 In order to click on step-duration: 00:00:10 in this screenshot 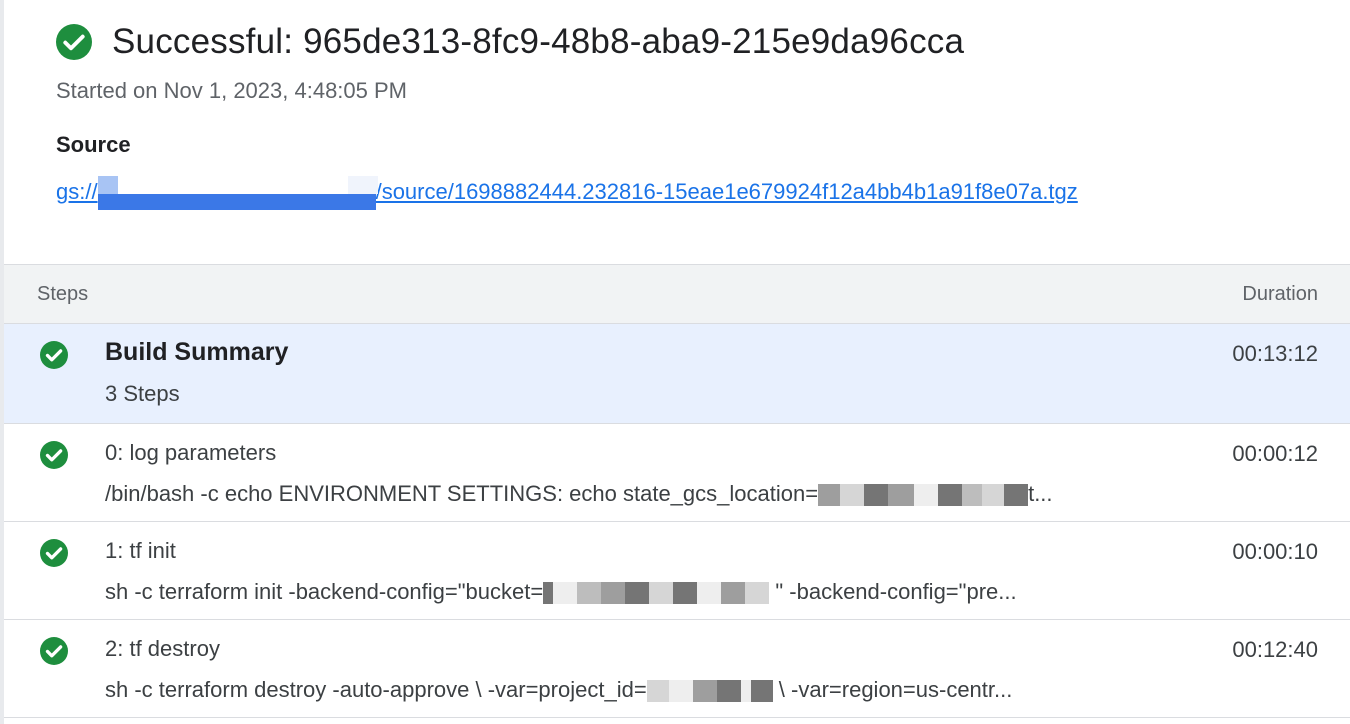, I will do `click(1275, 551)`.